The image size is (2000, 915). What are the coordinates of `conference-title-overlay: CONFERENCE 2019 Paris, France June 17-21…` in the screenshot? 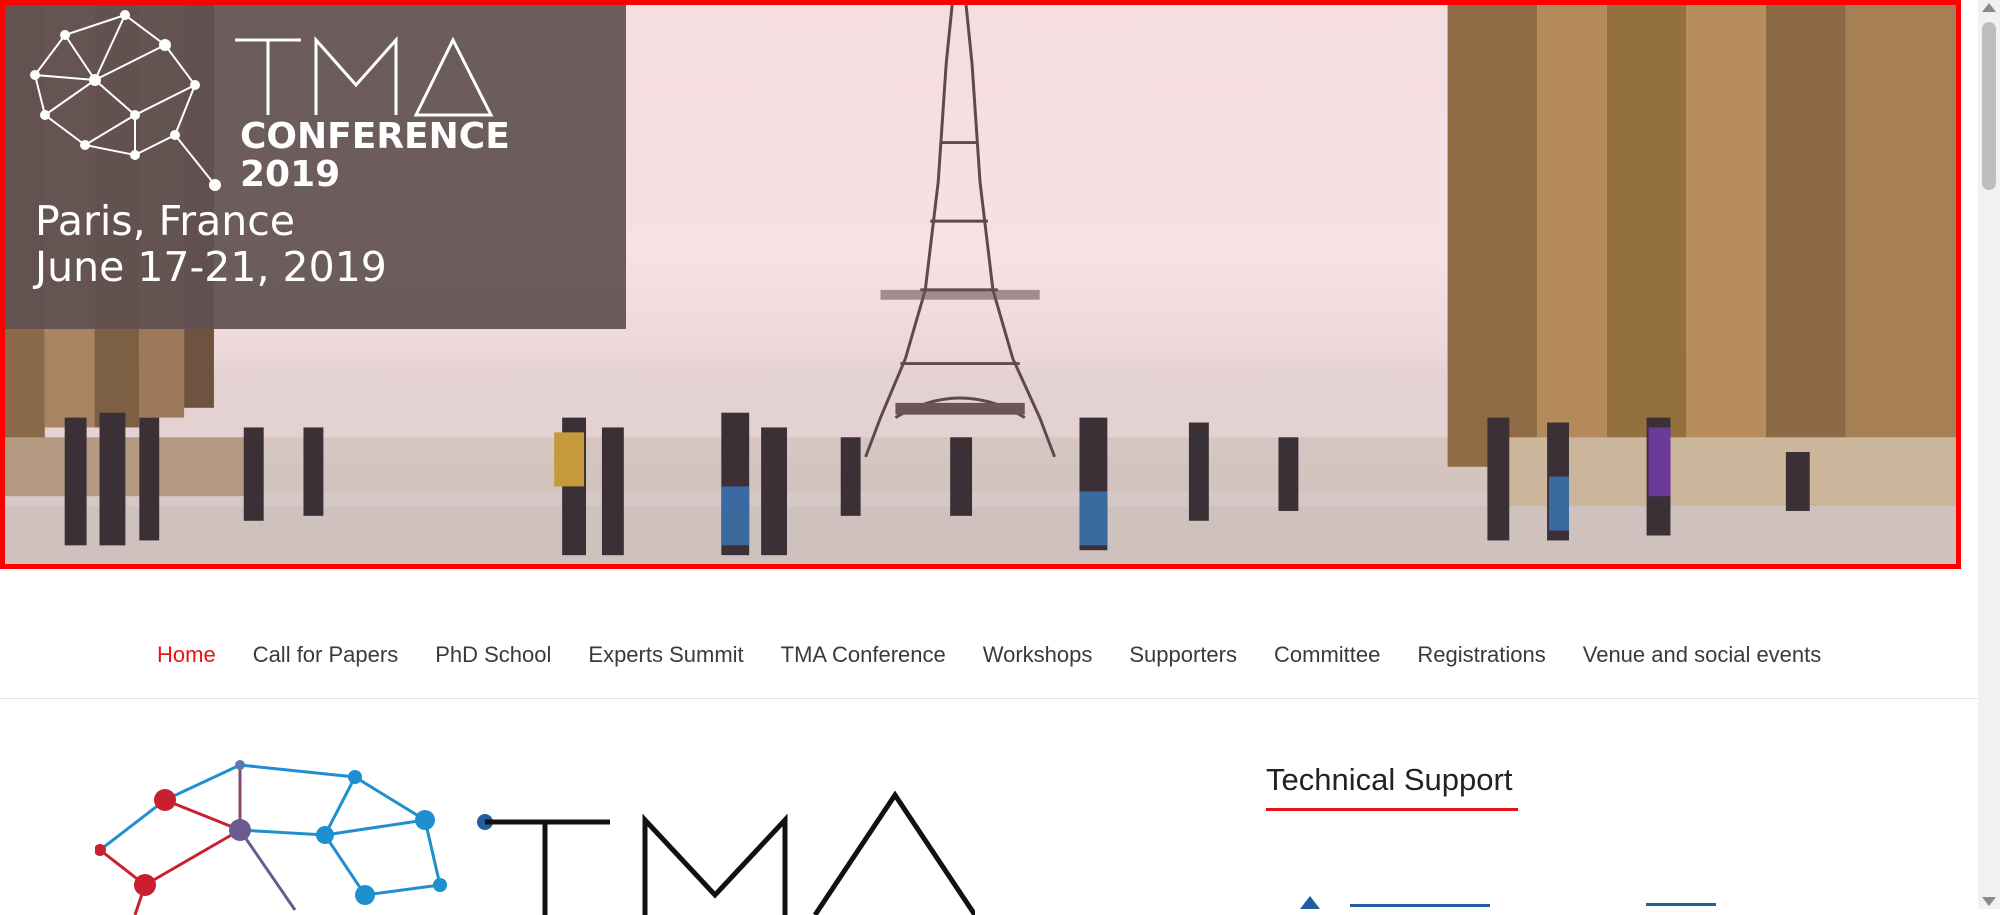 It's located at (315, 167).